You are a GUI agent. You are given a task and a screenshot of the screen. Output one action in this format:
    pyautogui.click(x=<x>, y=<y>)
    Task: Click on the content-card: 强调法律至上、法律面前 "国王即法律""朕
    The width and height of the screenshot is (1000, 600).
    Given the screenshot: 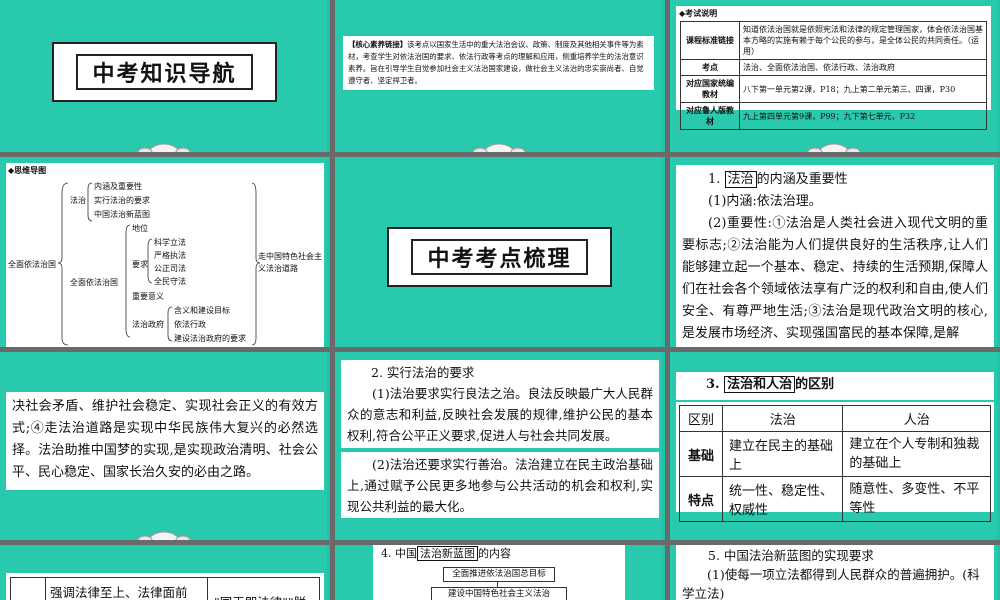 What is the action you would take?
    pyautogui.click(x=165, y=586)
    